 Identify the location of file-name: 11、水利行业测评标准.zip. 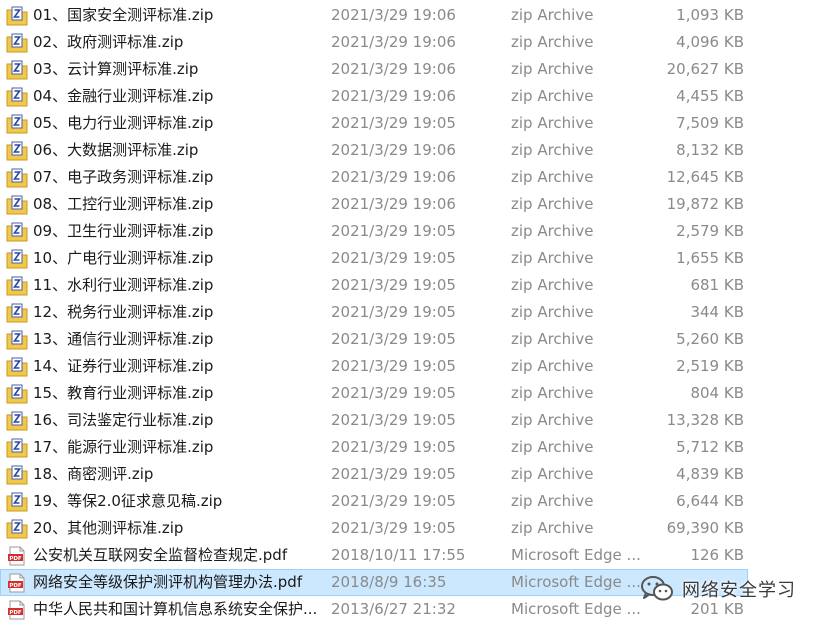
(123, 285).